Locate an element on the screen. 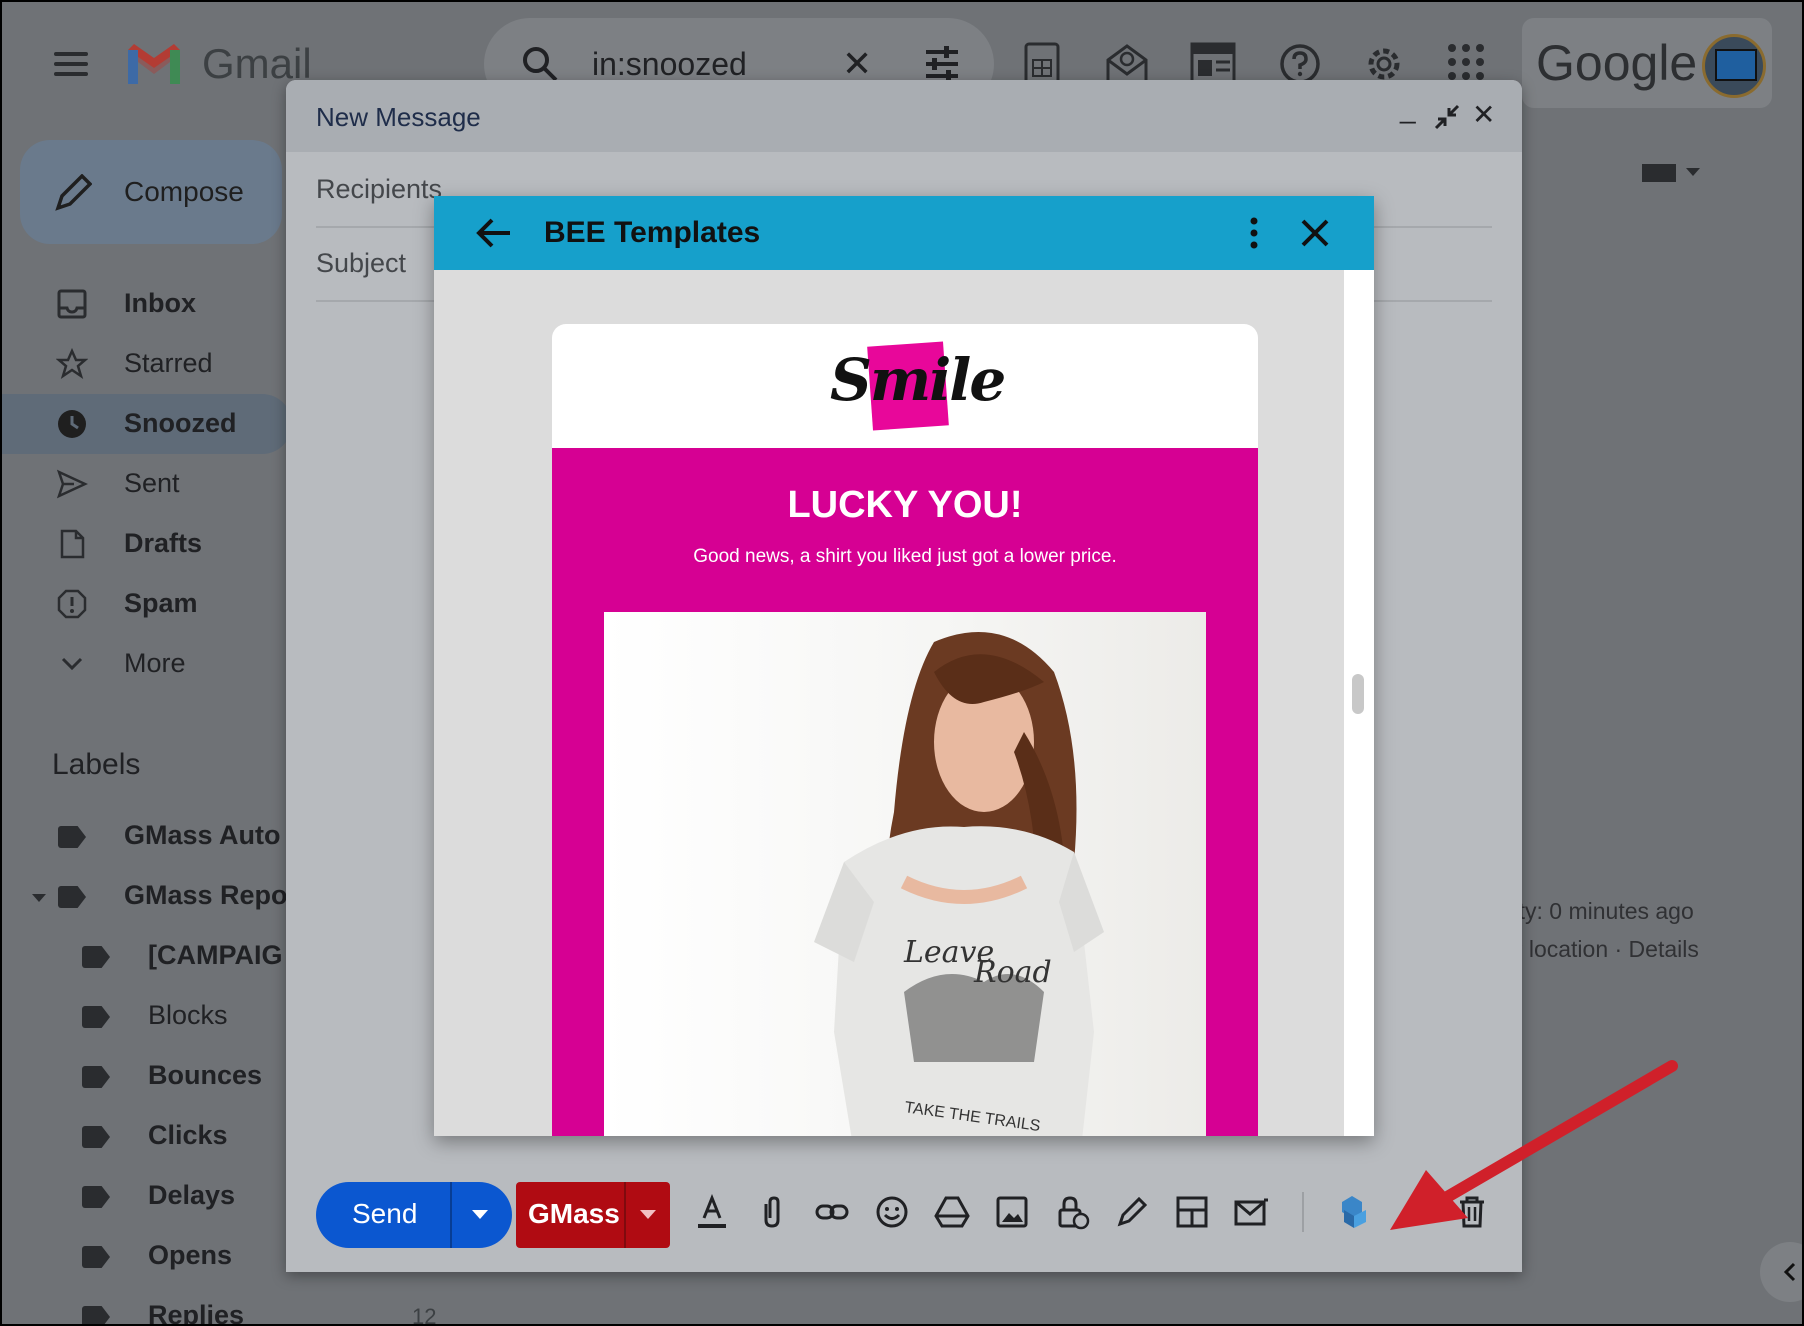 The width and height of the screenshot is (1804, 1326). clear-search-icon: ✕ is located at coordinates (857, 64).